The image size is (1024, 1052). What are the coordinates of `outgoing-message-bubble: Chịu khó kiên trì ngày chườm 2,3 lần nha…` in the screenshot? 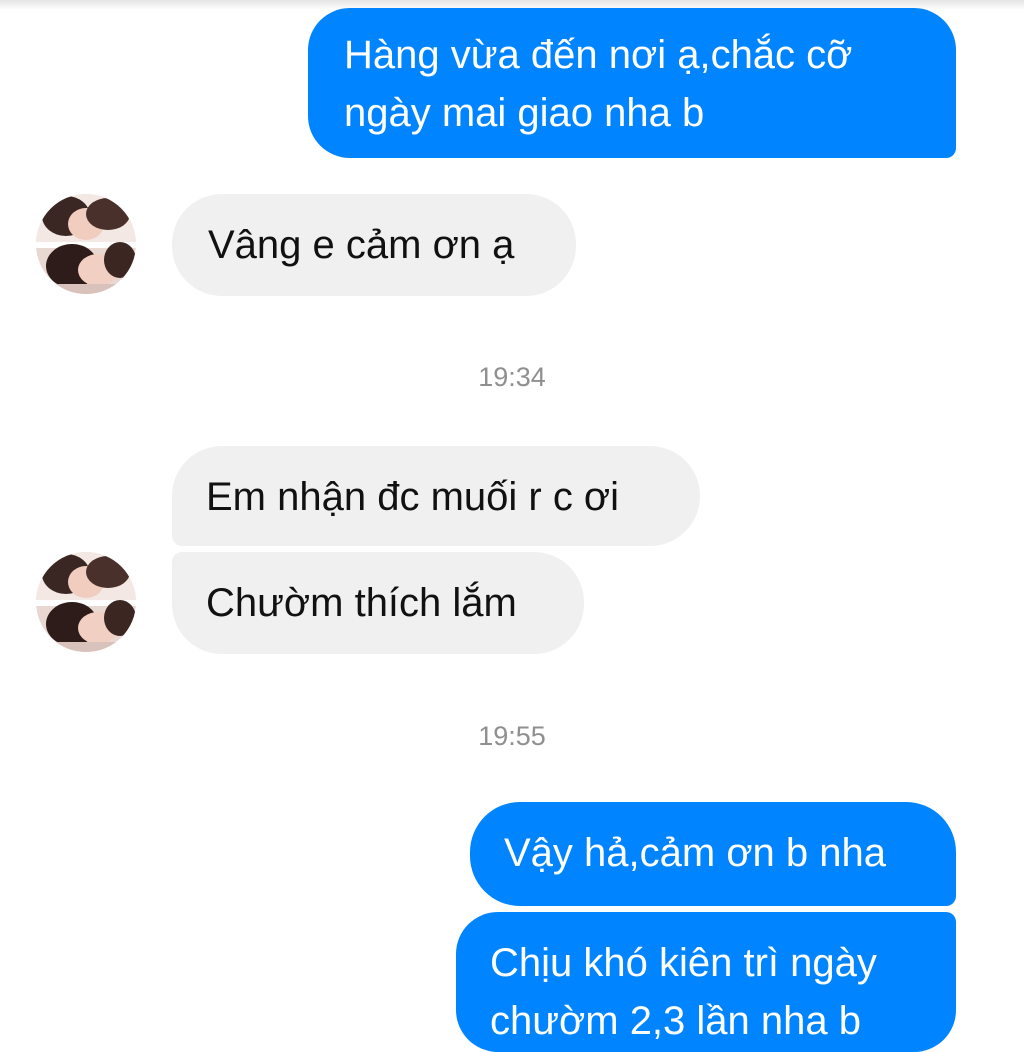 It's located at (706, 982).